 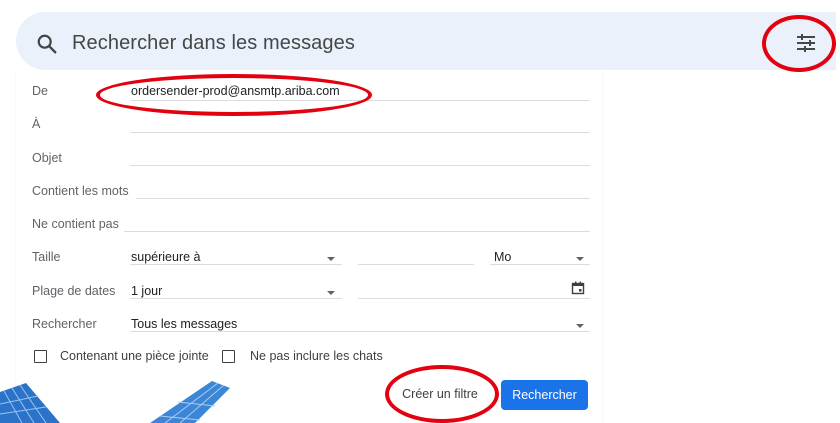 I want to click on annotation-circle-options, so click(x=799, y=43).